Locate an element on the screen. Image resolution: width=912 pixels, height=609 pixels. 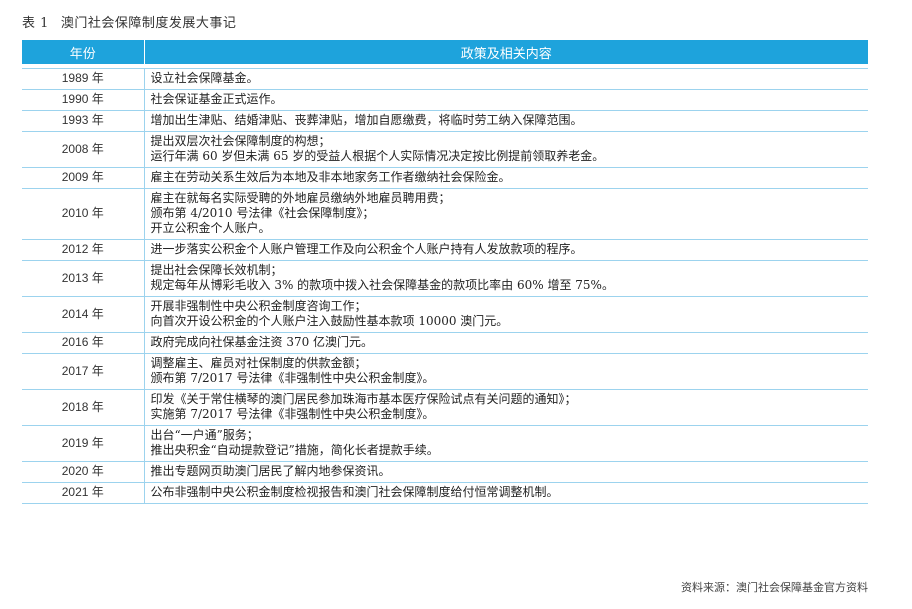
table-caption: 表 1 澳门社会保障制度发展大事记 is located at coordinates (129, 21).